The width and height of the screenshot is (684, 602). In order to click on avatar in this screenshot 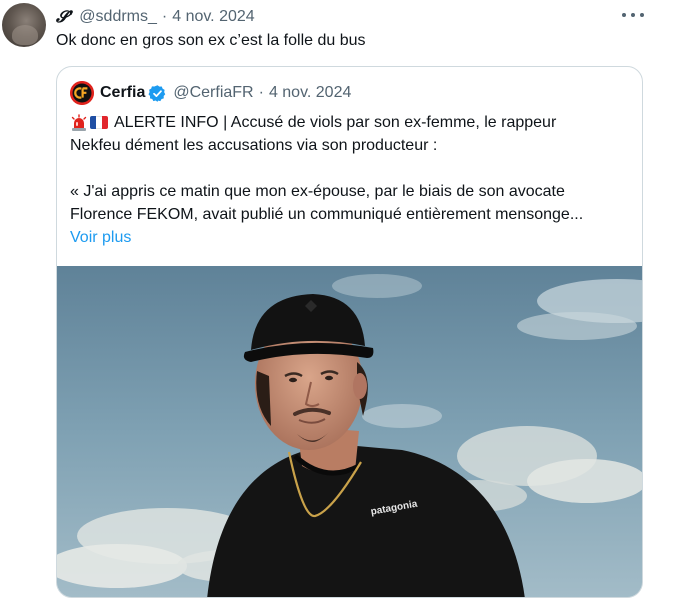, I will do `click(24, 25)`.